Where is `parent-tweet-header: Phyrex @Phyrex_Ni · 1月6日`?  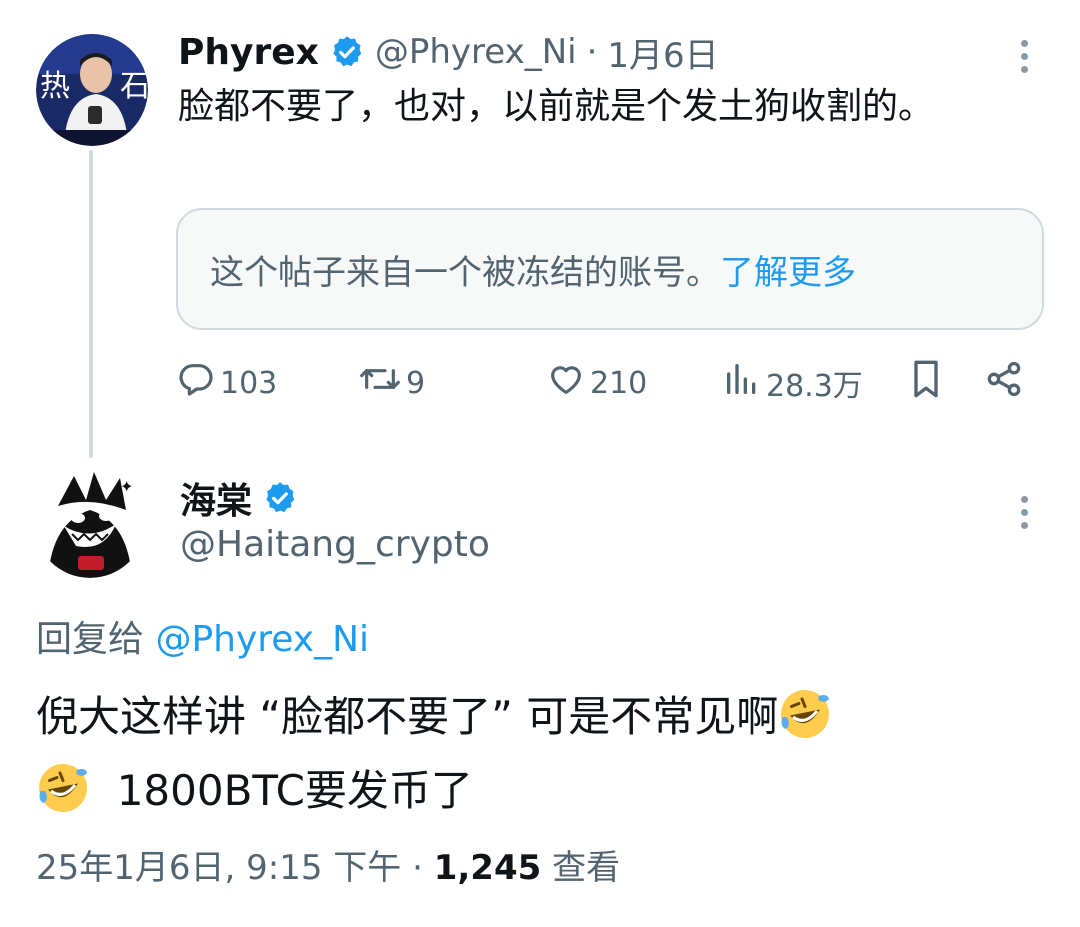
parent-tweet-header: Phyrex @Phyrex_Ni · 1月6日 is located at coordinates (448, 52).